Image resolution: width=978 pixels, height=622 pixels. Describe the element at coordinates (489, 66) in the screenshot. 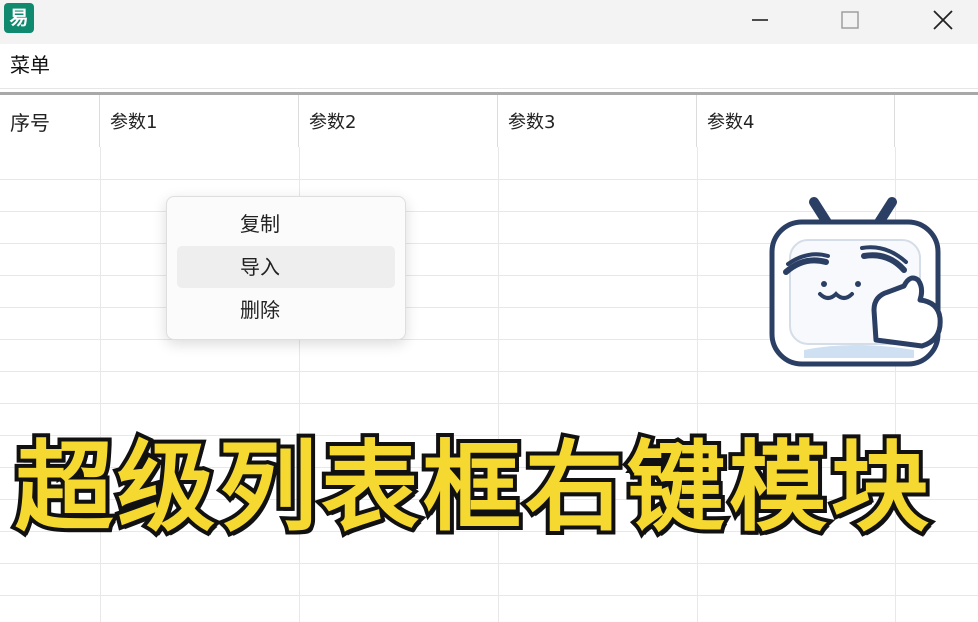

I see `menu-bar: 菜单` at that location.